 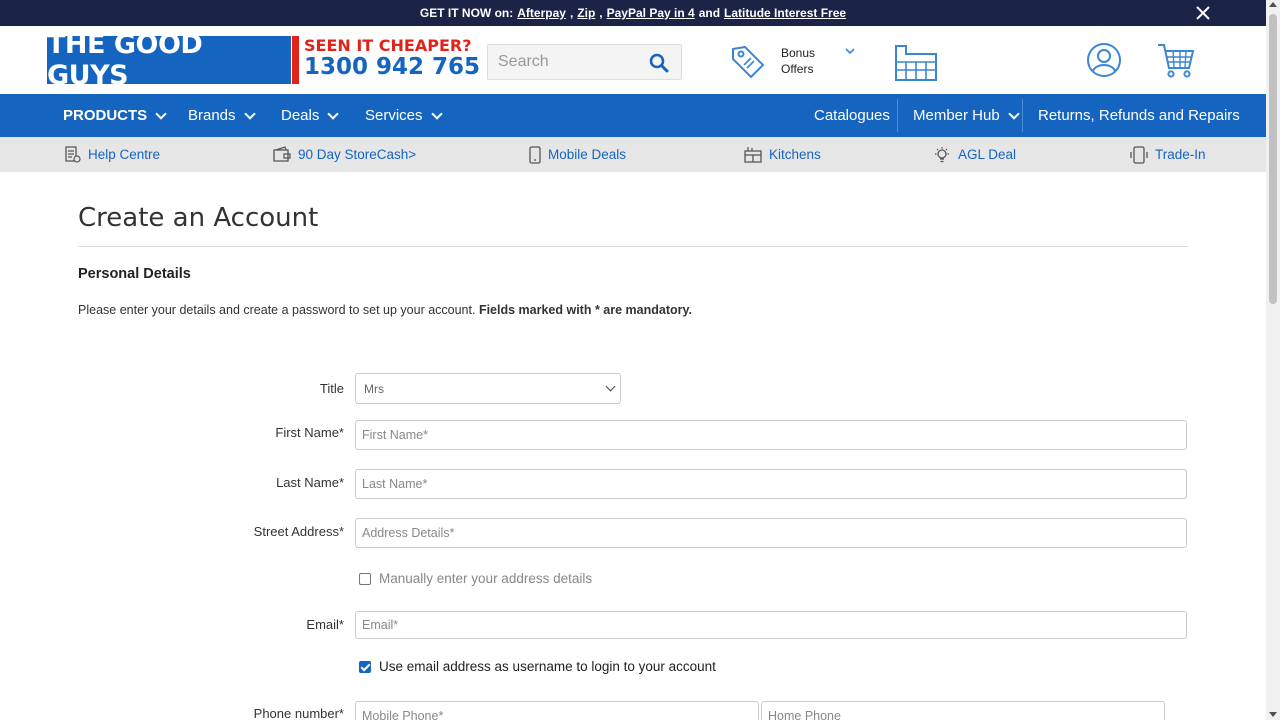 I want to click on scroll-down-arrow-icon, so click(x=1273, y=714).